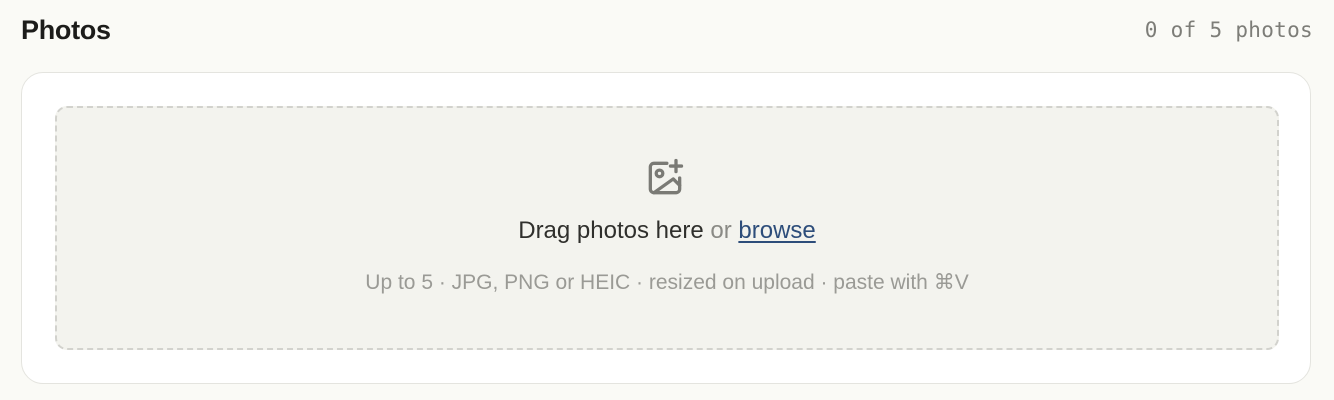  What do you see at coordinates (1228, 30) in the screenshot?
I see `photo-count: 0 of 5 photos` at bounding box center [1228, 30].